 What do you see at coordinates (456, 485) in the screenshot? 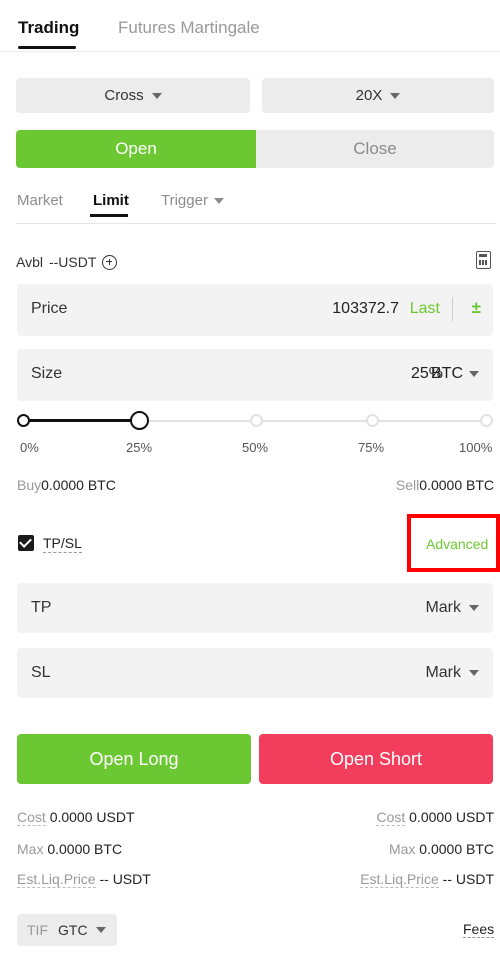
I see `sell-value: 0.0000 BTC` at bounding box center [456, 485].